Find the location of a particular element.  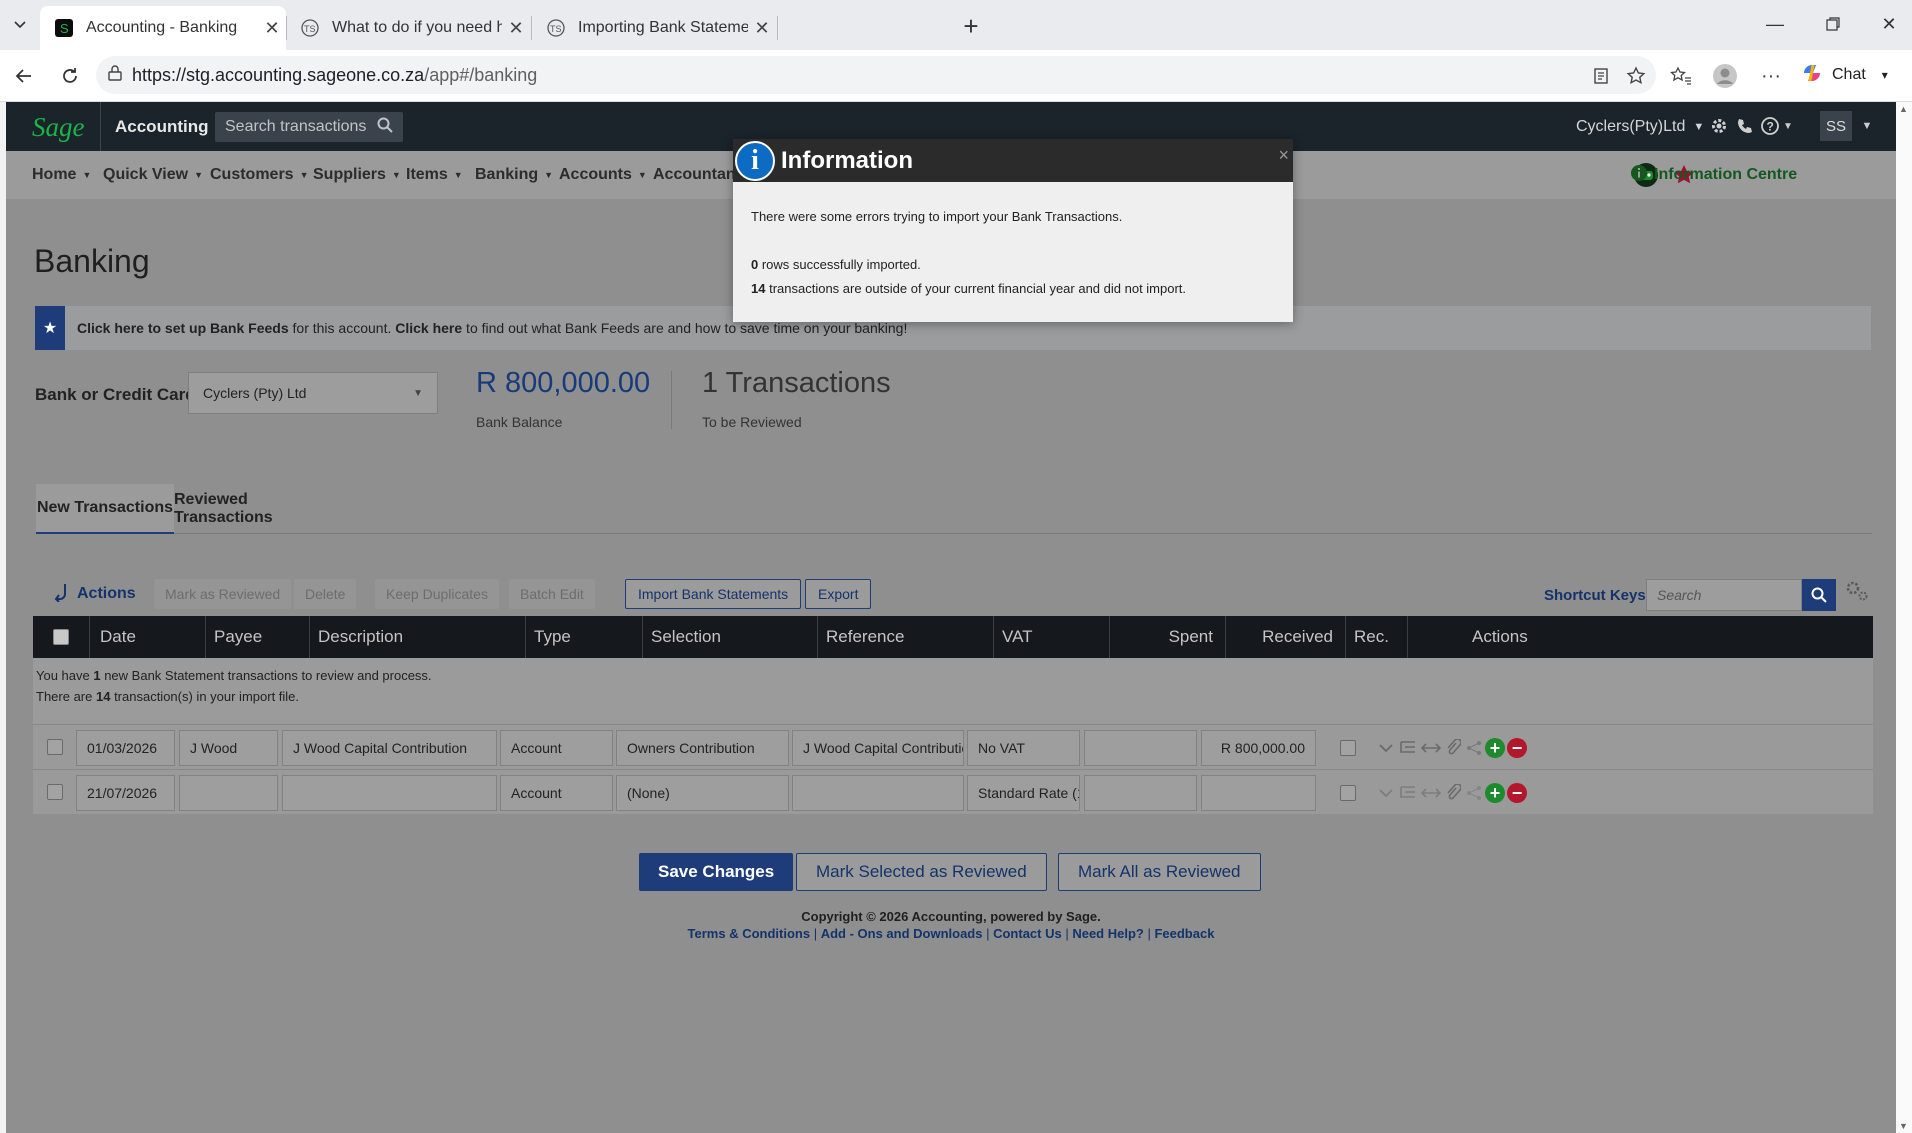

menu-quick-view: Quick View ▼ is located at coordinates (153, 175).